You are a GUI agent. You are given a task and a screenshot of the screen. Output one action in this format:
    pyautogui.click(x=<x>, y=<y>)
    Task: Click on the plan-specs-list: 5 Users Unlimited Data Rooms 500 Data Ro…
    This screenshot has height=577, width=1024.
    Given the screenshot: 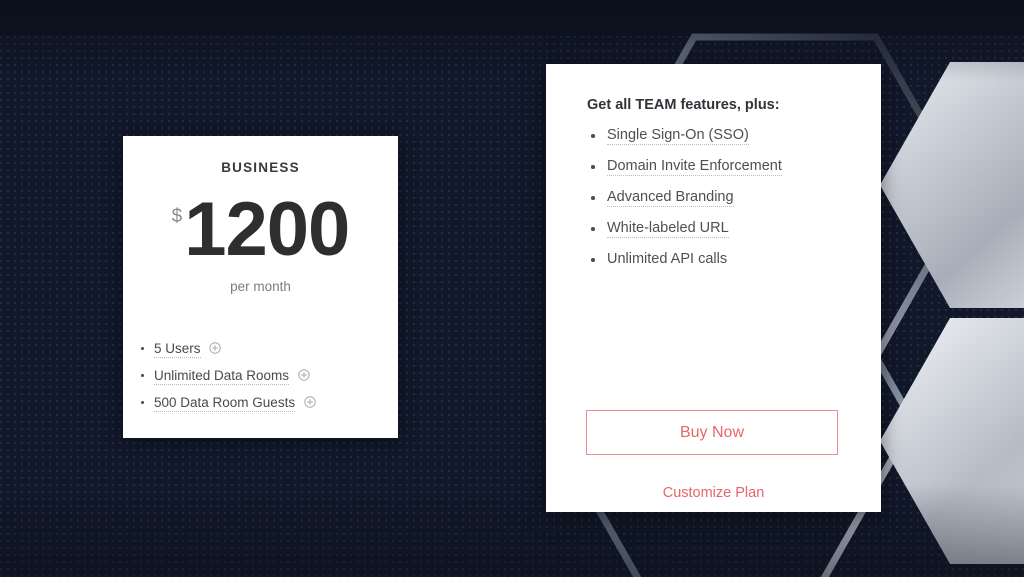 What is the action you would take?
    pyautogui.click(x=264, y=380)
    